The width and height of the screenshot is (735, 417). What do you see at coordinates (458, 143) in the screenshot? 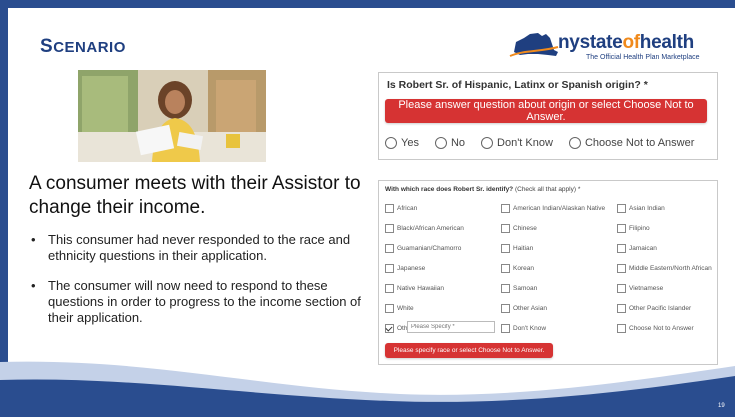
I see `radio-label: No` at bounding box center [458, 143].